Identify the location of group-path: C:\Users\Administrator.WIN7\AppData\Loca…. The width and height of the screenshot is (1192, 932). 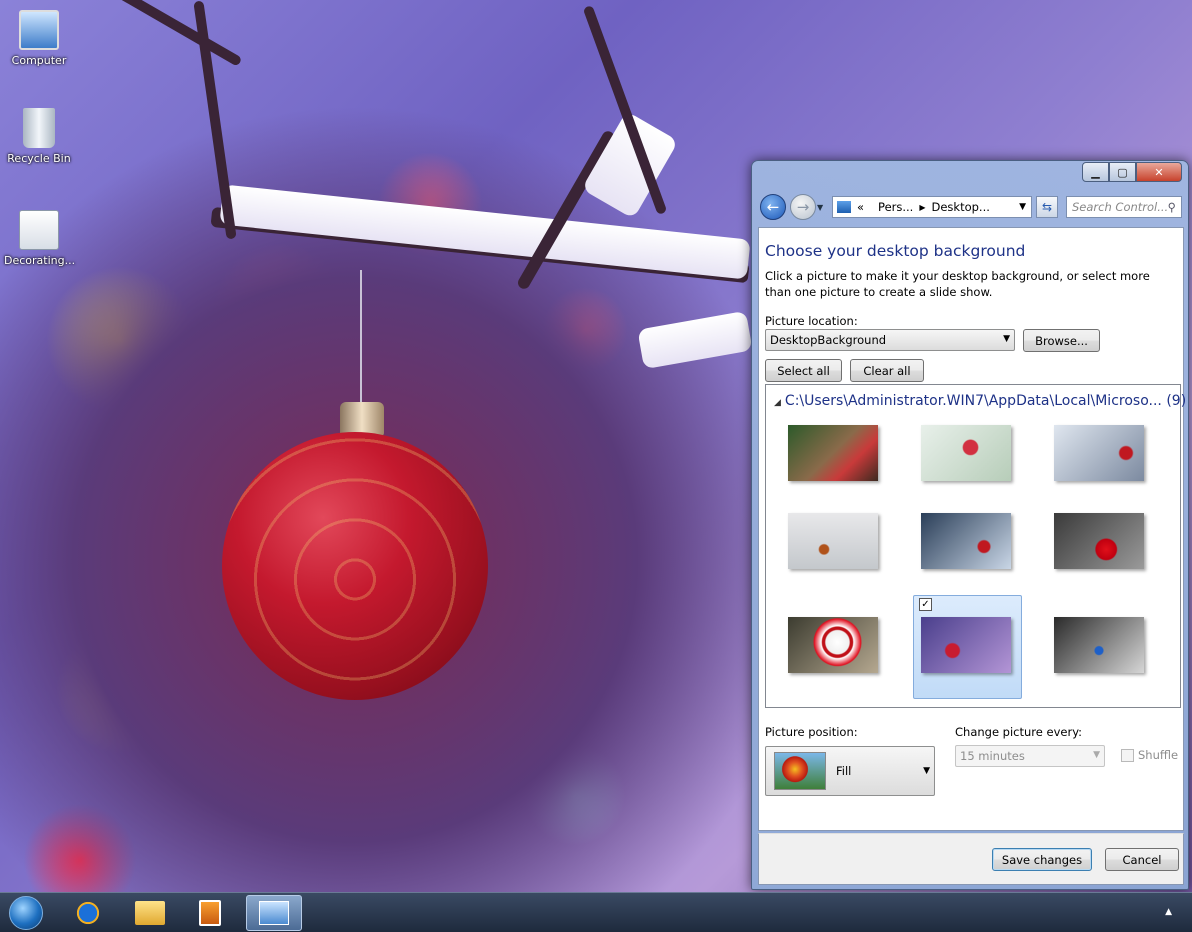
(973, 401).